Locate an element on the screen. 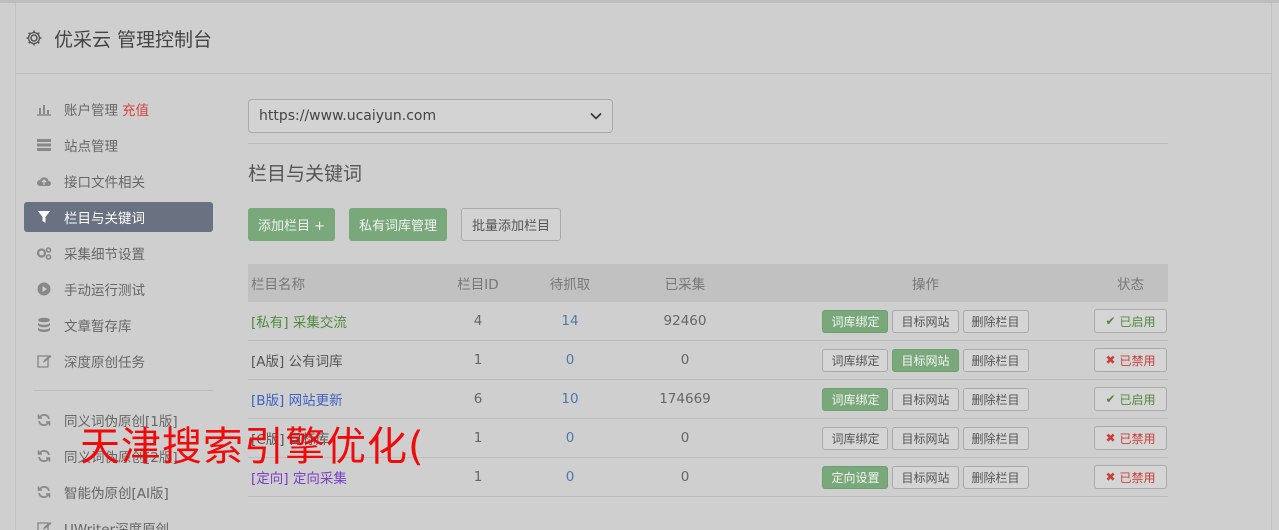  toolbar: 添加栏目 + 私有词库管理 批量添加栏目 is located at coordinates (411, 224).